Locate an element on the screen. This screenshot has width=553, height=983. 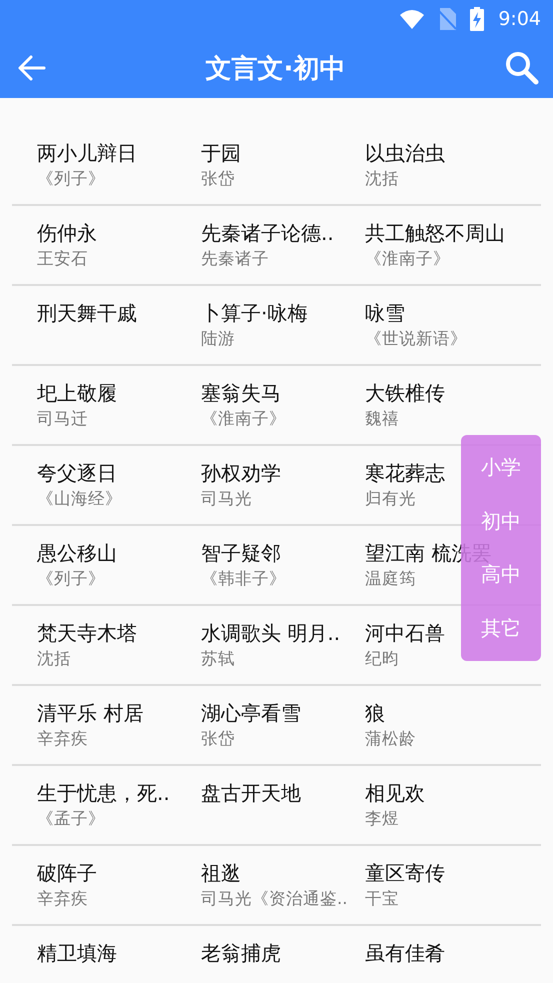
text-item: 狼 蒲松龄 is located at coordinates (453, 725).